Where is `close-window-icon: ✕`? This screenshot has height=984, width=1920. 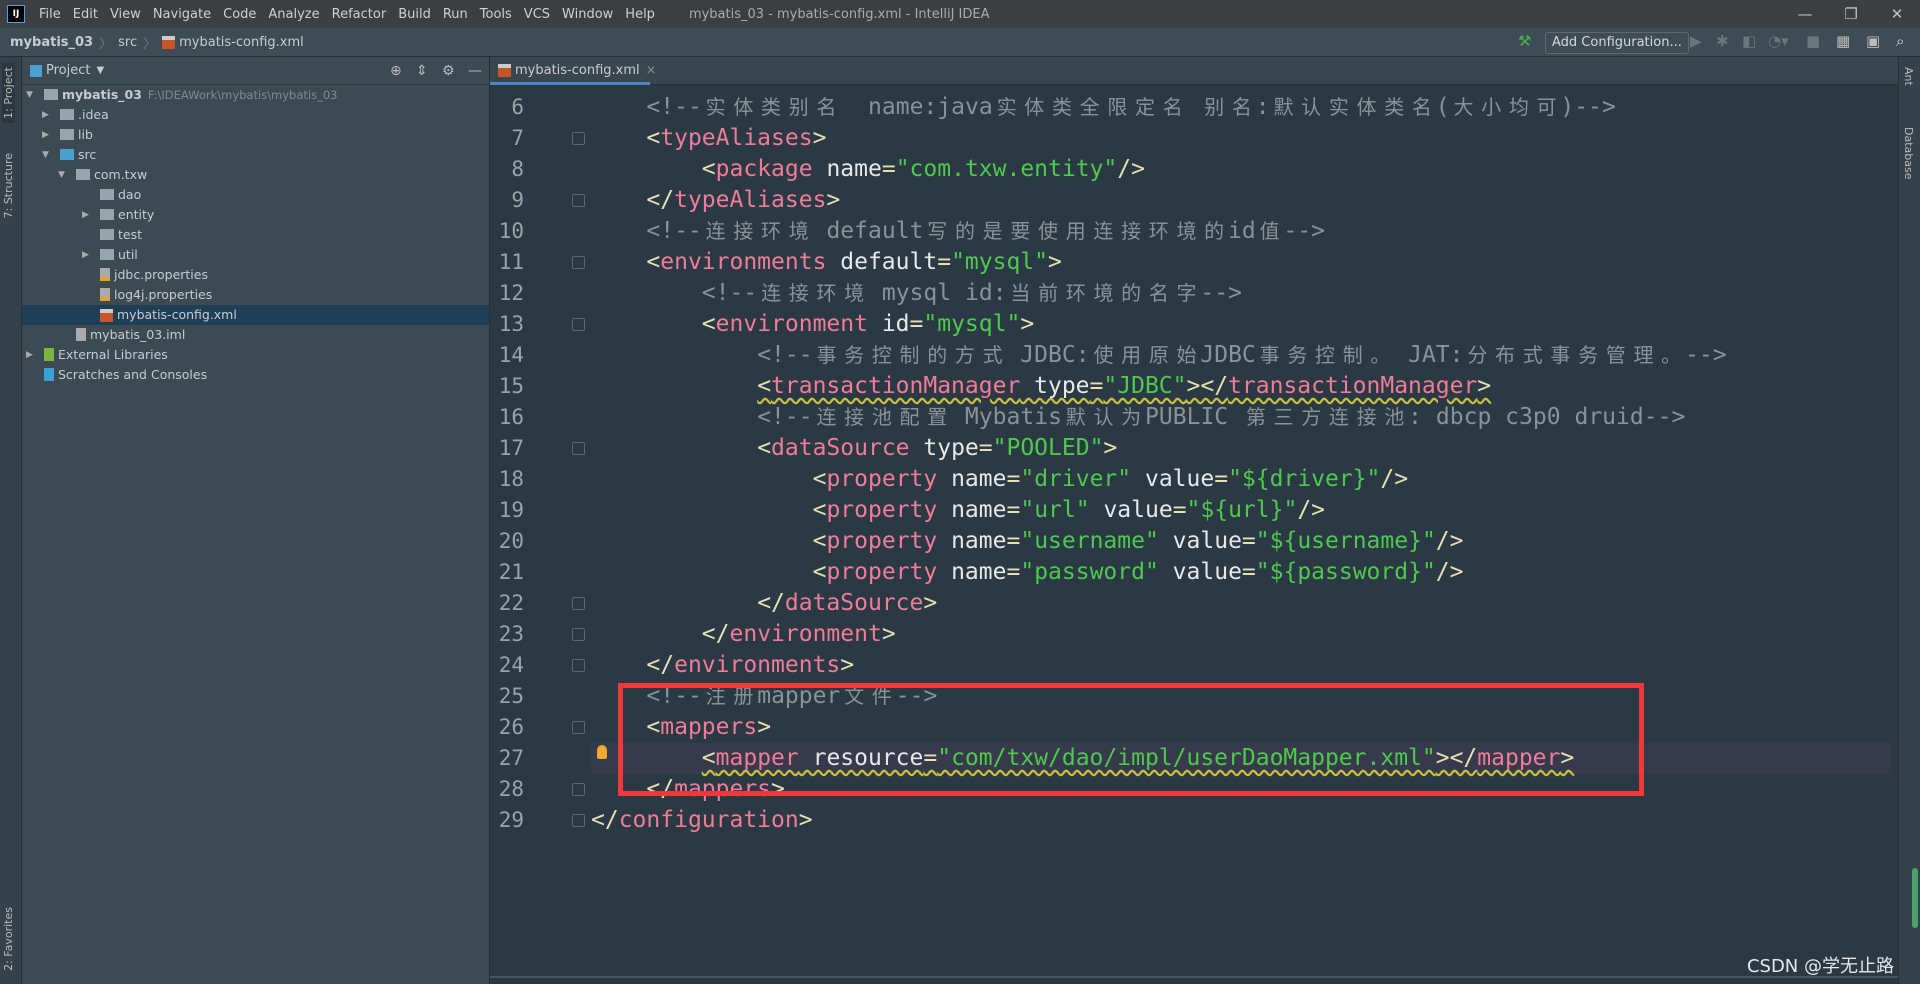 close-window-icon: ✕ is located at coordinates (1897, 14).